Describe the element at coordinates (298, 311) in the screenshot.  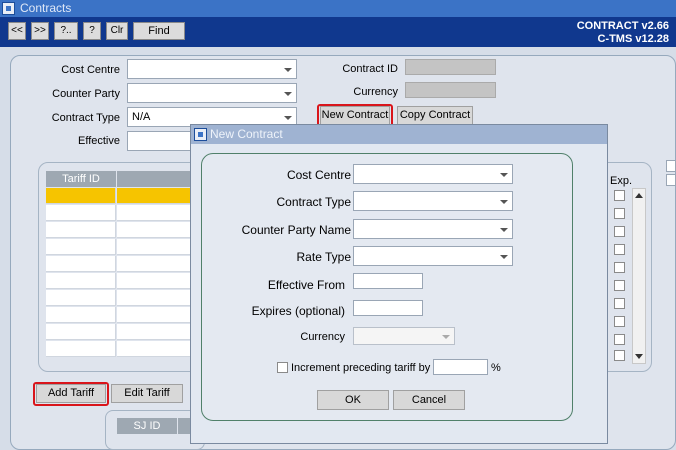
I see `dialog-expires-label: Expires (optional)` at that location.